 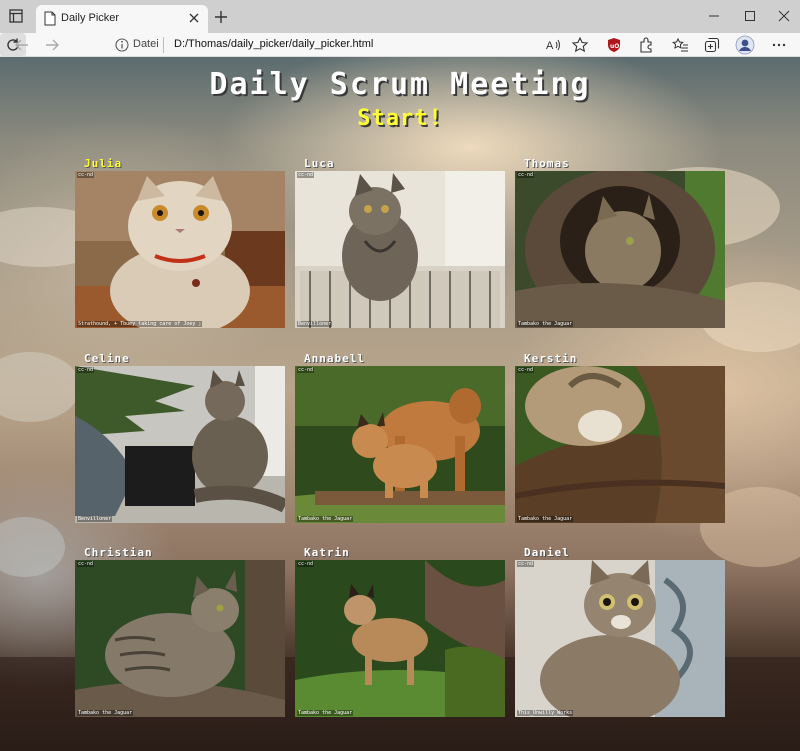 What do you see at coordinates (646, 45) in the screenshot?
I see `extensions-icon` at bounding box center [646, 45].